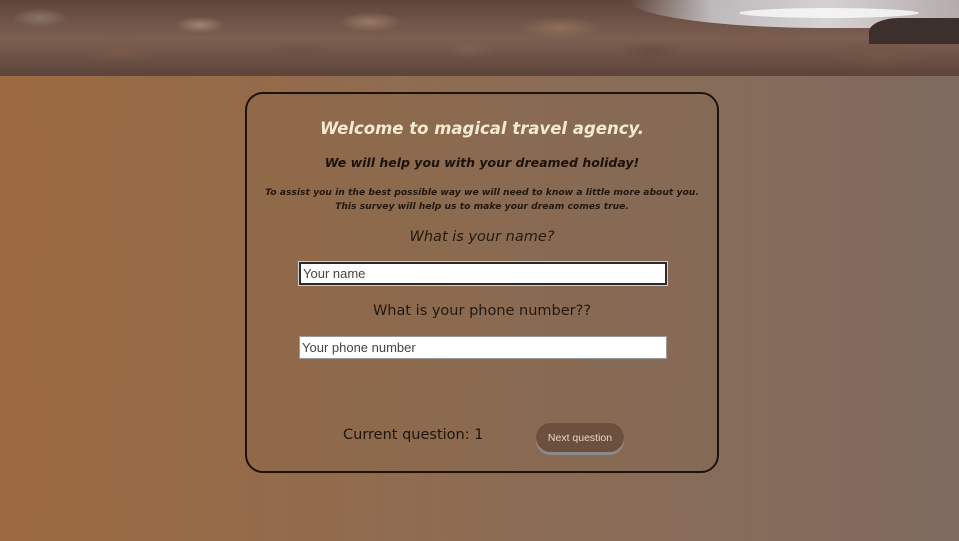 This screenshot has height=541, width=959. I want to click on question-name-label: What is your name?, so click(482, 237).